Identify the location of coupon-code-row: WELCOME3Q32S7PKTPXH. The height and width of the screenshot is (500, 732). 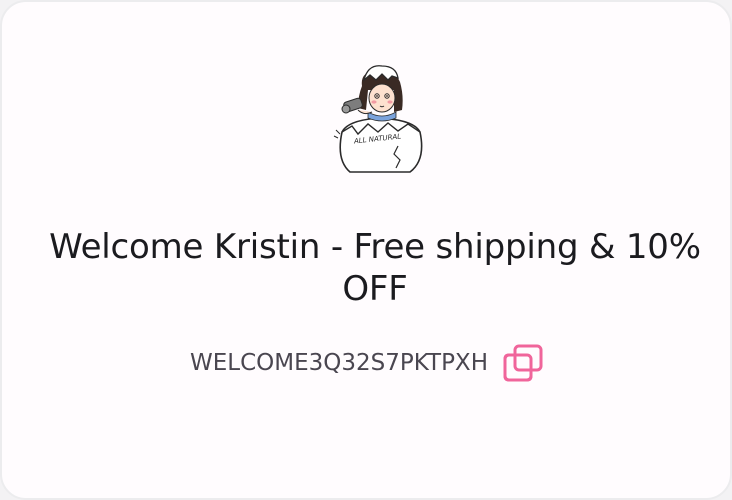
(367, 363).